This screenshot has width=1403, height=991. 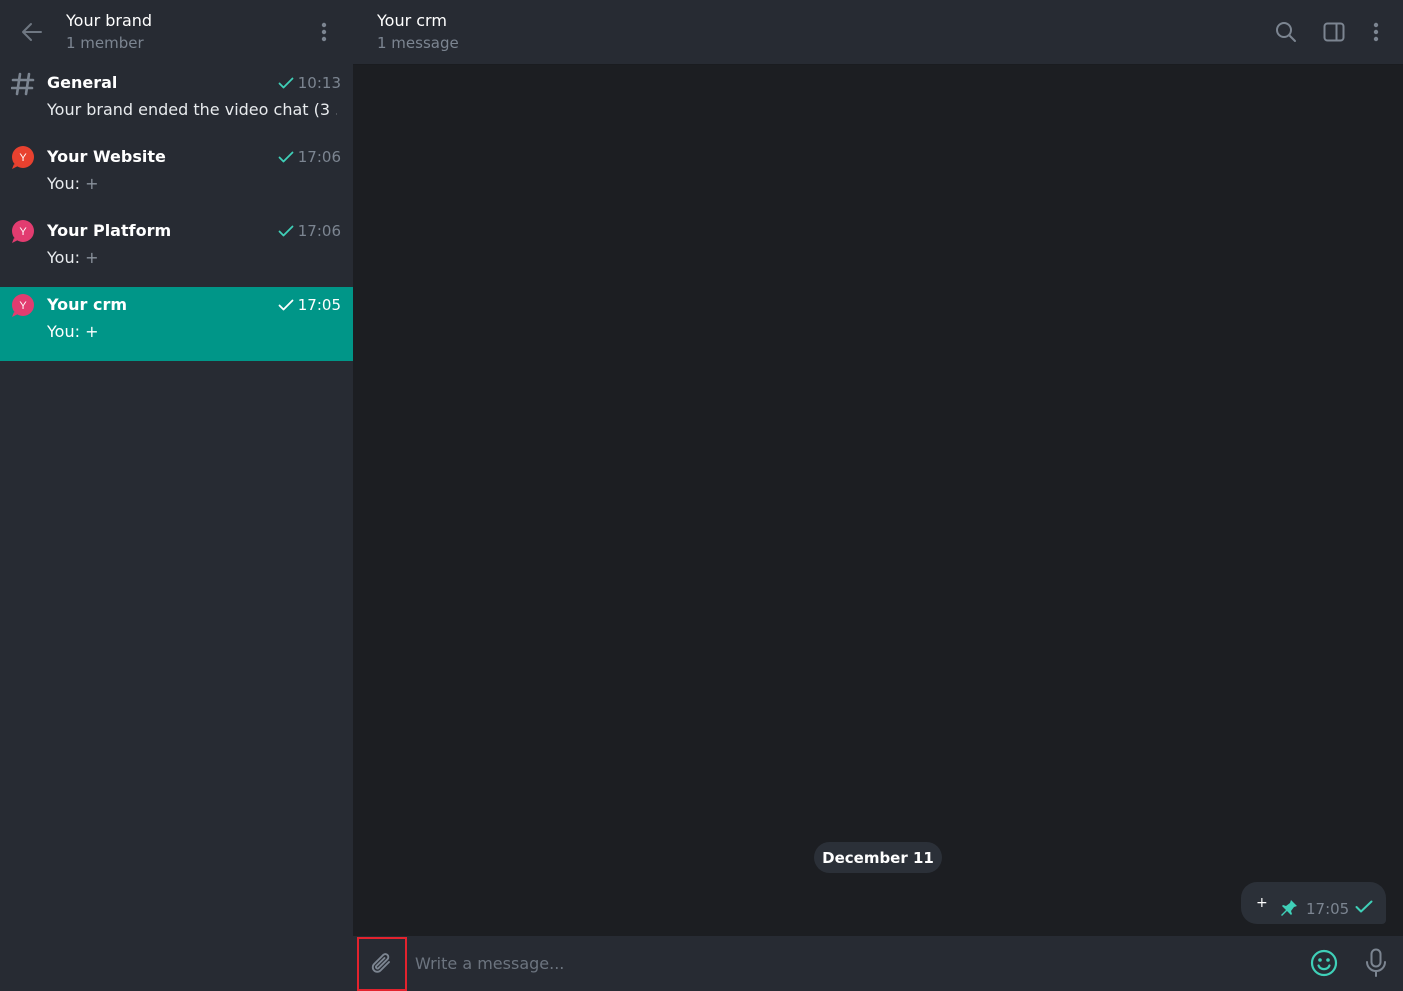 I want to click on group-member-count: 1 member, so click(x=105, y=43).